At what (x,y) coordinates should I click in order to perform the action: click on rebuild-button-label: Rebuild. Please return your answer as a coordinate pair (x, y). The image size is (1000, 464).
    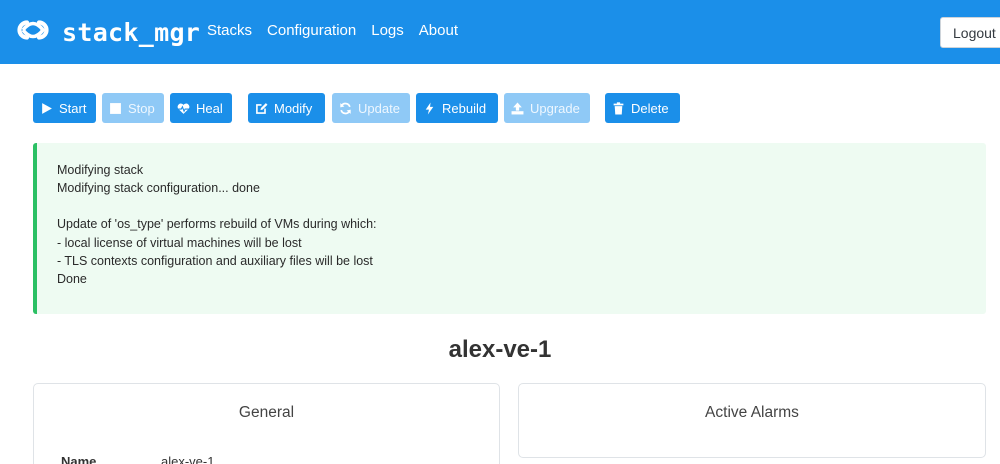
    Looking at the image, I should click on (464, 108).